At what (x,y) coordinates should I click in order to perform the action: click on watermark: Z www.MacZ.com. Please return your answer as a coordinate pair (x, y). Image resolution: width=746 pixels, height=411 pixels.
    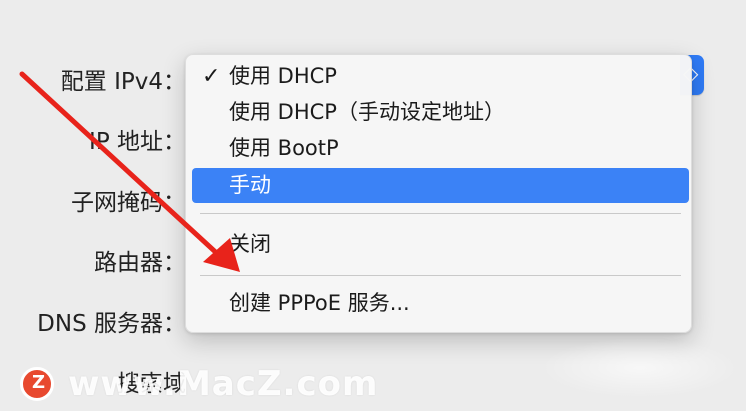
    Looking at the image, I should click on (199, 384).